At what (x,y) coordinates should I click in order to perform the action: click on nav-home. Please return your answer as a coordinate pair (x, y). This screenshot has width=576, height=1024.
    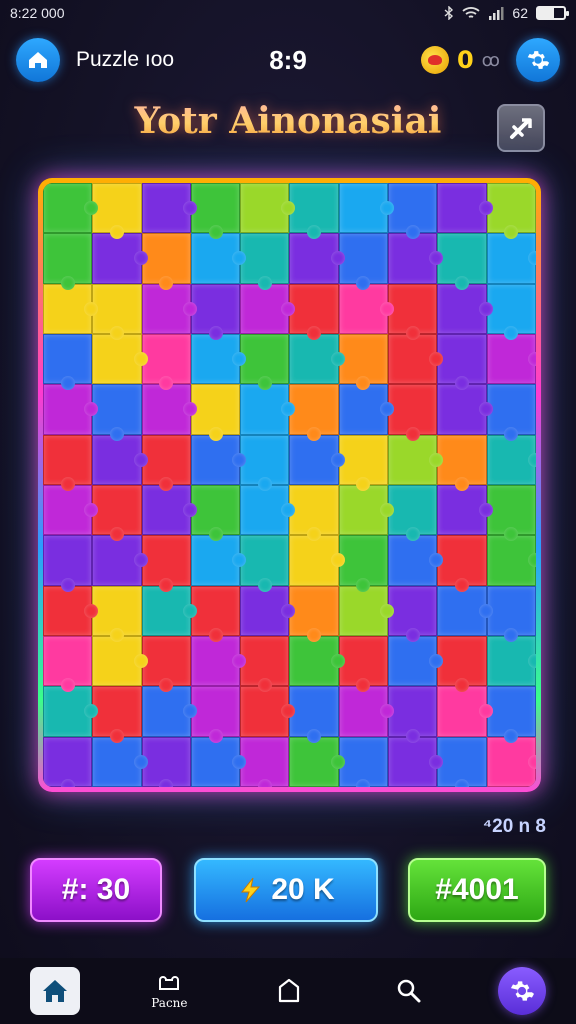
    Looking at the image, I should click on (54, 991).